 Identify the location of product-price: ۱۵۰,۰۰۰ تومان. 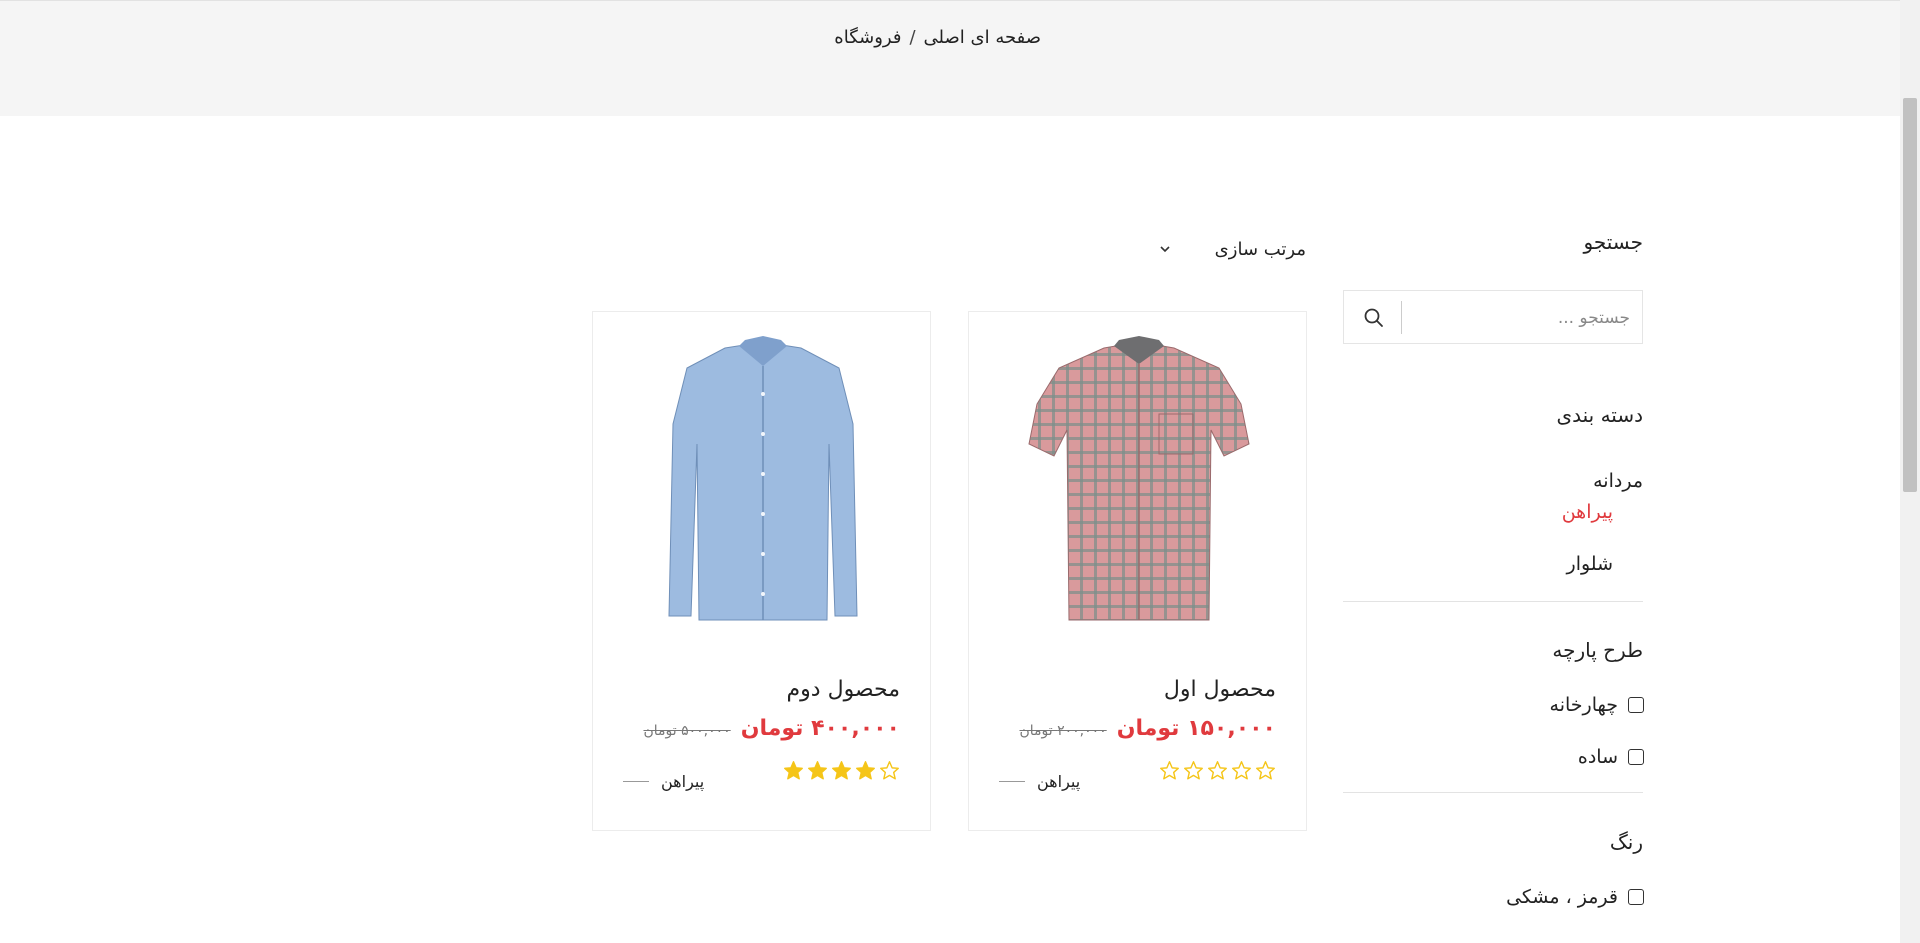
(1196, 728).